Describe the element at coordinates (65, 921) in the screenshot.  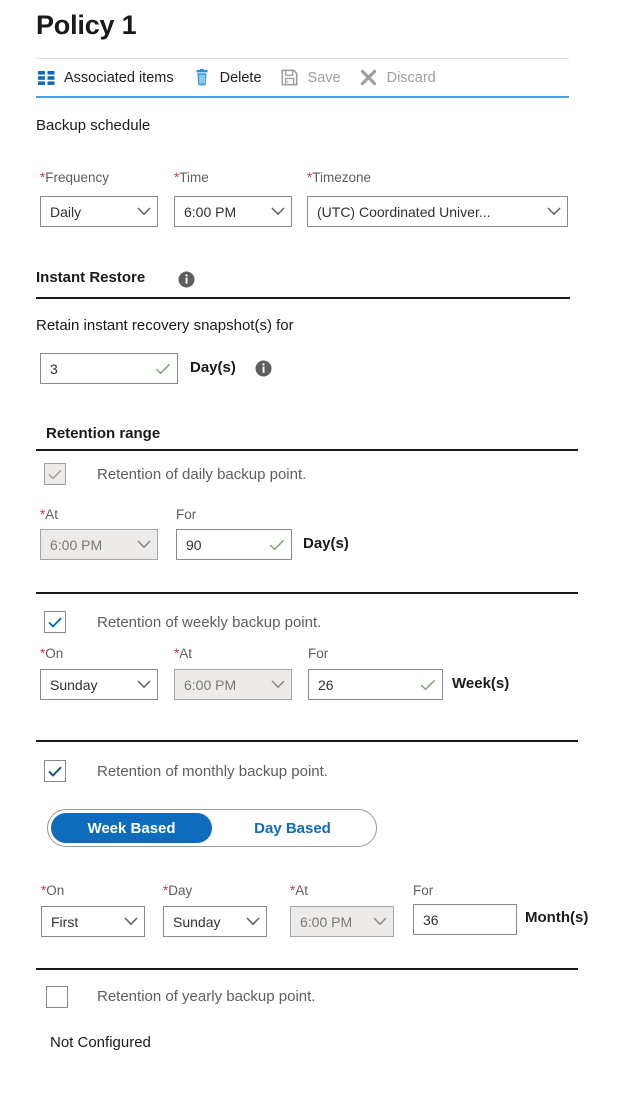
I see `monthly-on-value: First` at that location.